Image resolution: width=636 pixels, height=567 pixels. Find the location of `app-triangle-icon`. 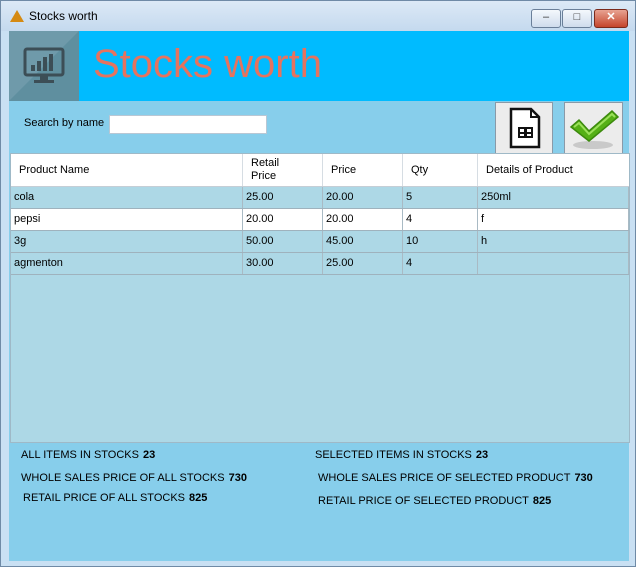

app-triangle-icon is located at coordinates (17, 16).